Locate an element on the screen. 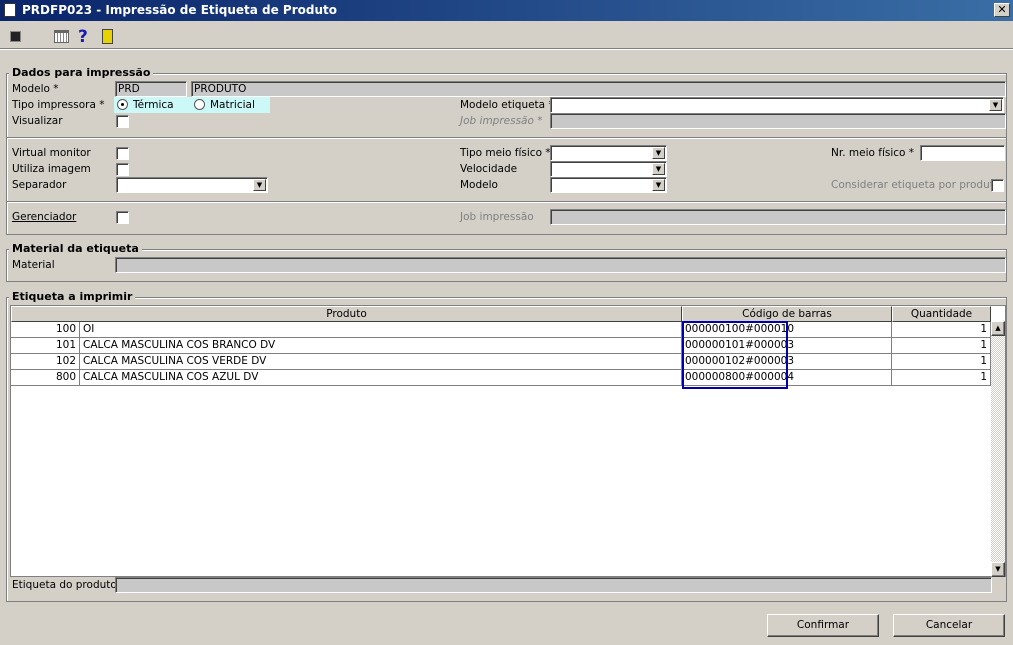  table-scrollbar: ▲ ▼ is located at coordinates (998, 449).